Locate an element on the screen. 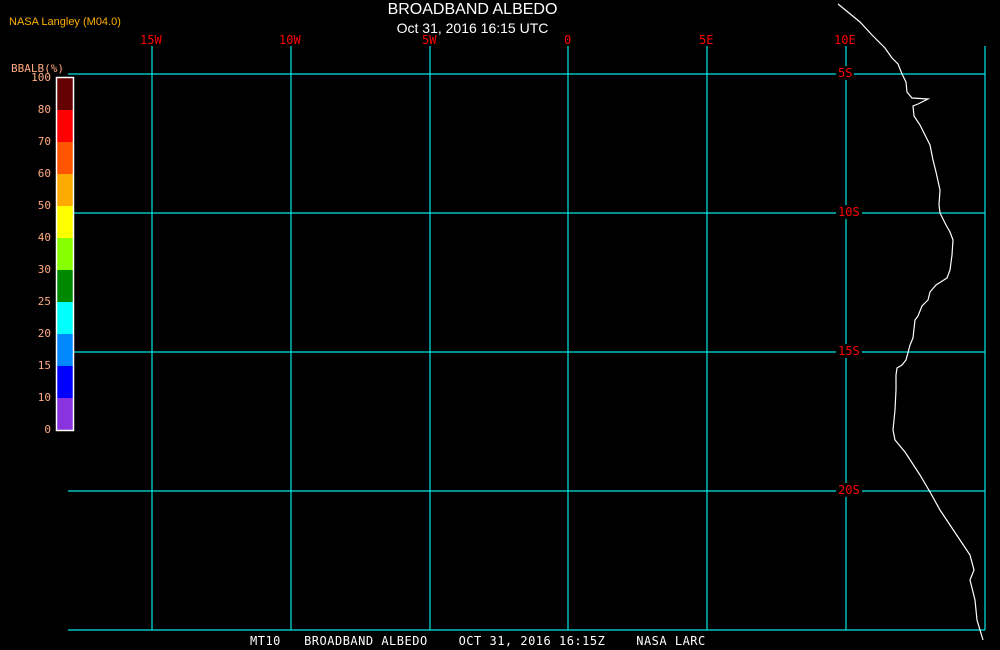 Image resolution: width=1000 pixels, height=650 pixels. colorbar-tick-label: 60 is located at coordinates (44, 173).